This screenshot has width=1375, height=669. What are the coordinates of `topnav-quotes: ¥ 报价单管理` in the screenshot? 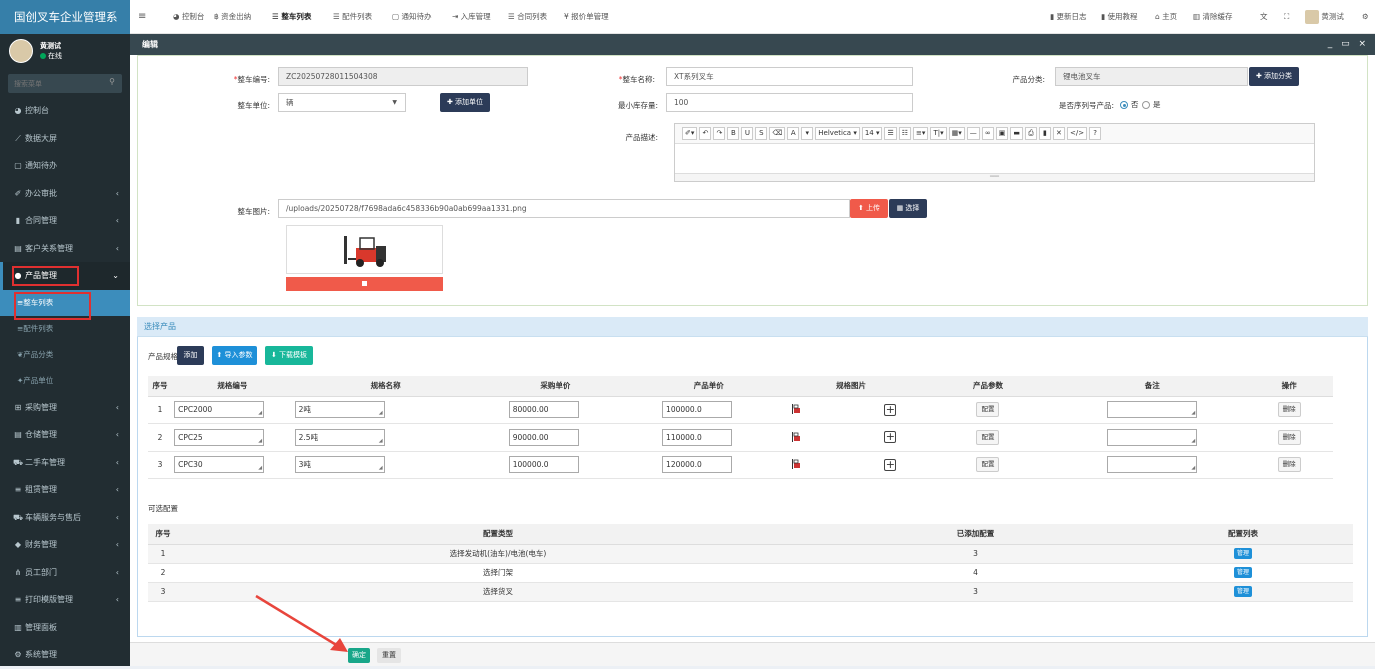 It's located at (586, 17).